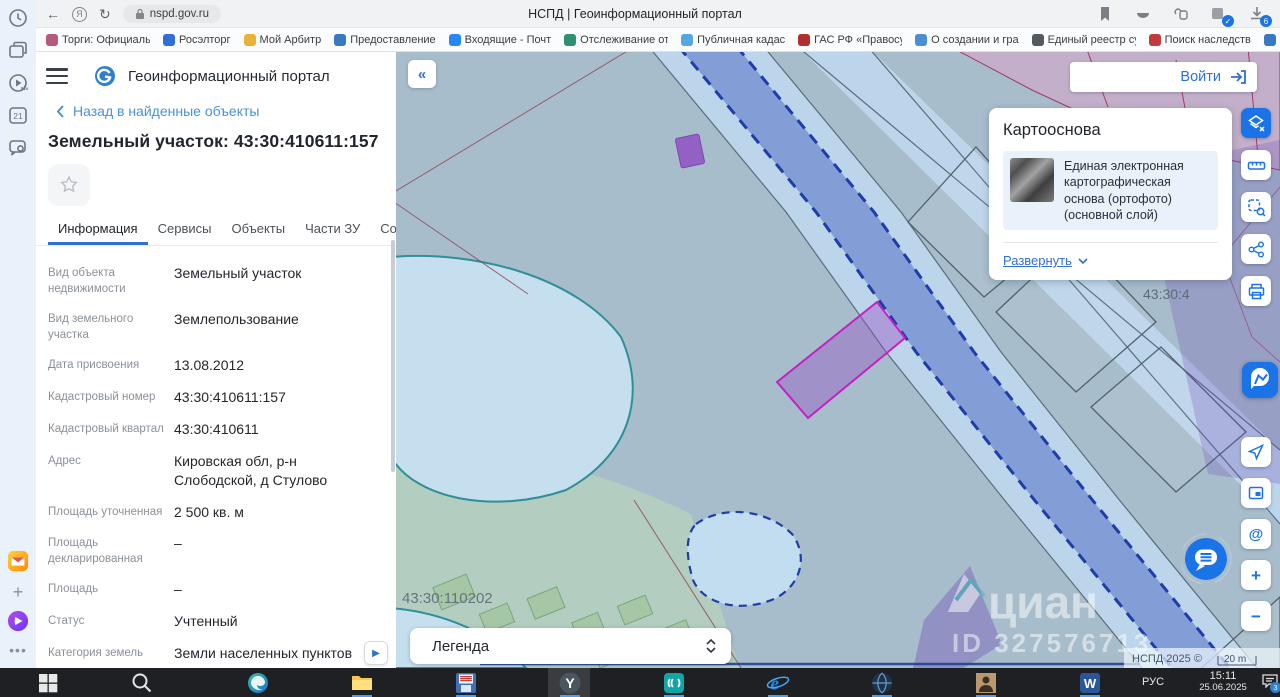 The width and height of the screenshot is (1280, 697). I want to click on internet-explorer-icon: e, so click(778, 683).